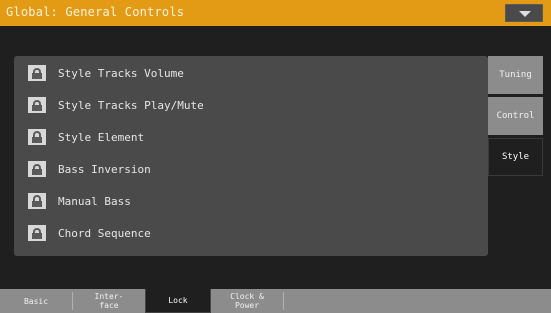  I want to click on tab-clock-power: Clock & Power, so click(247, 301).